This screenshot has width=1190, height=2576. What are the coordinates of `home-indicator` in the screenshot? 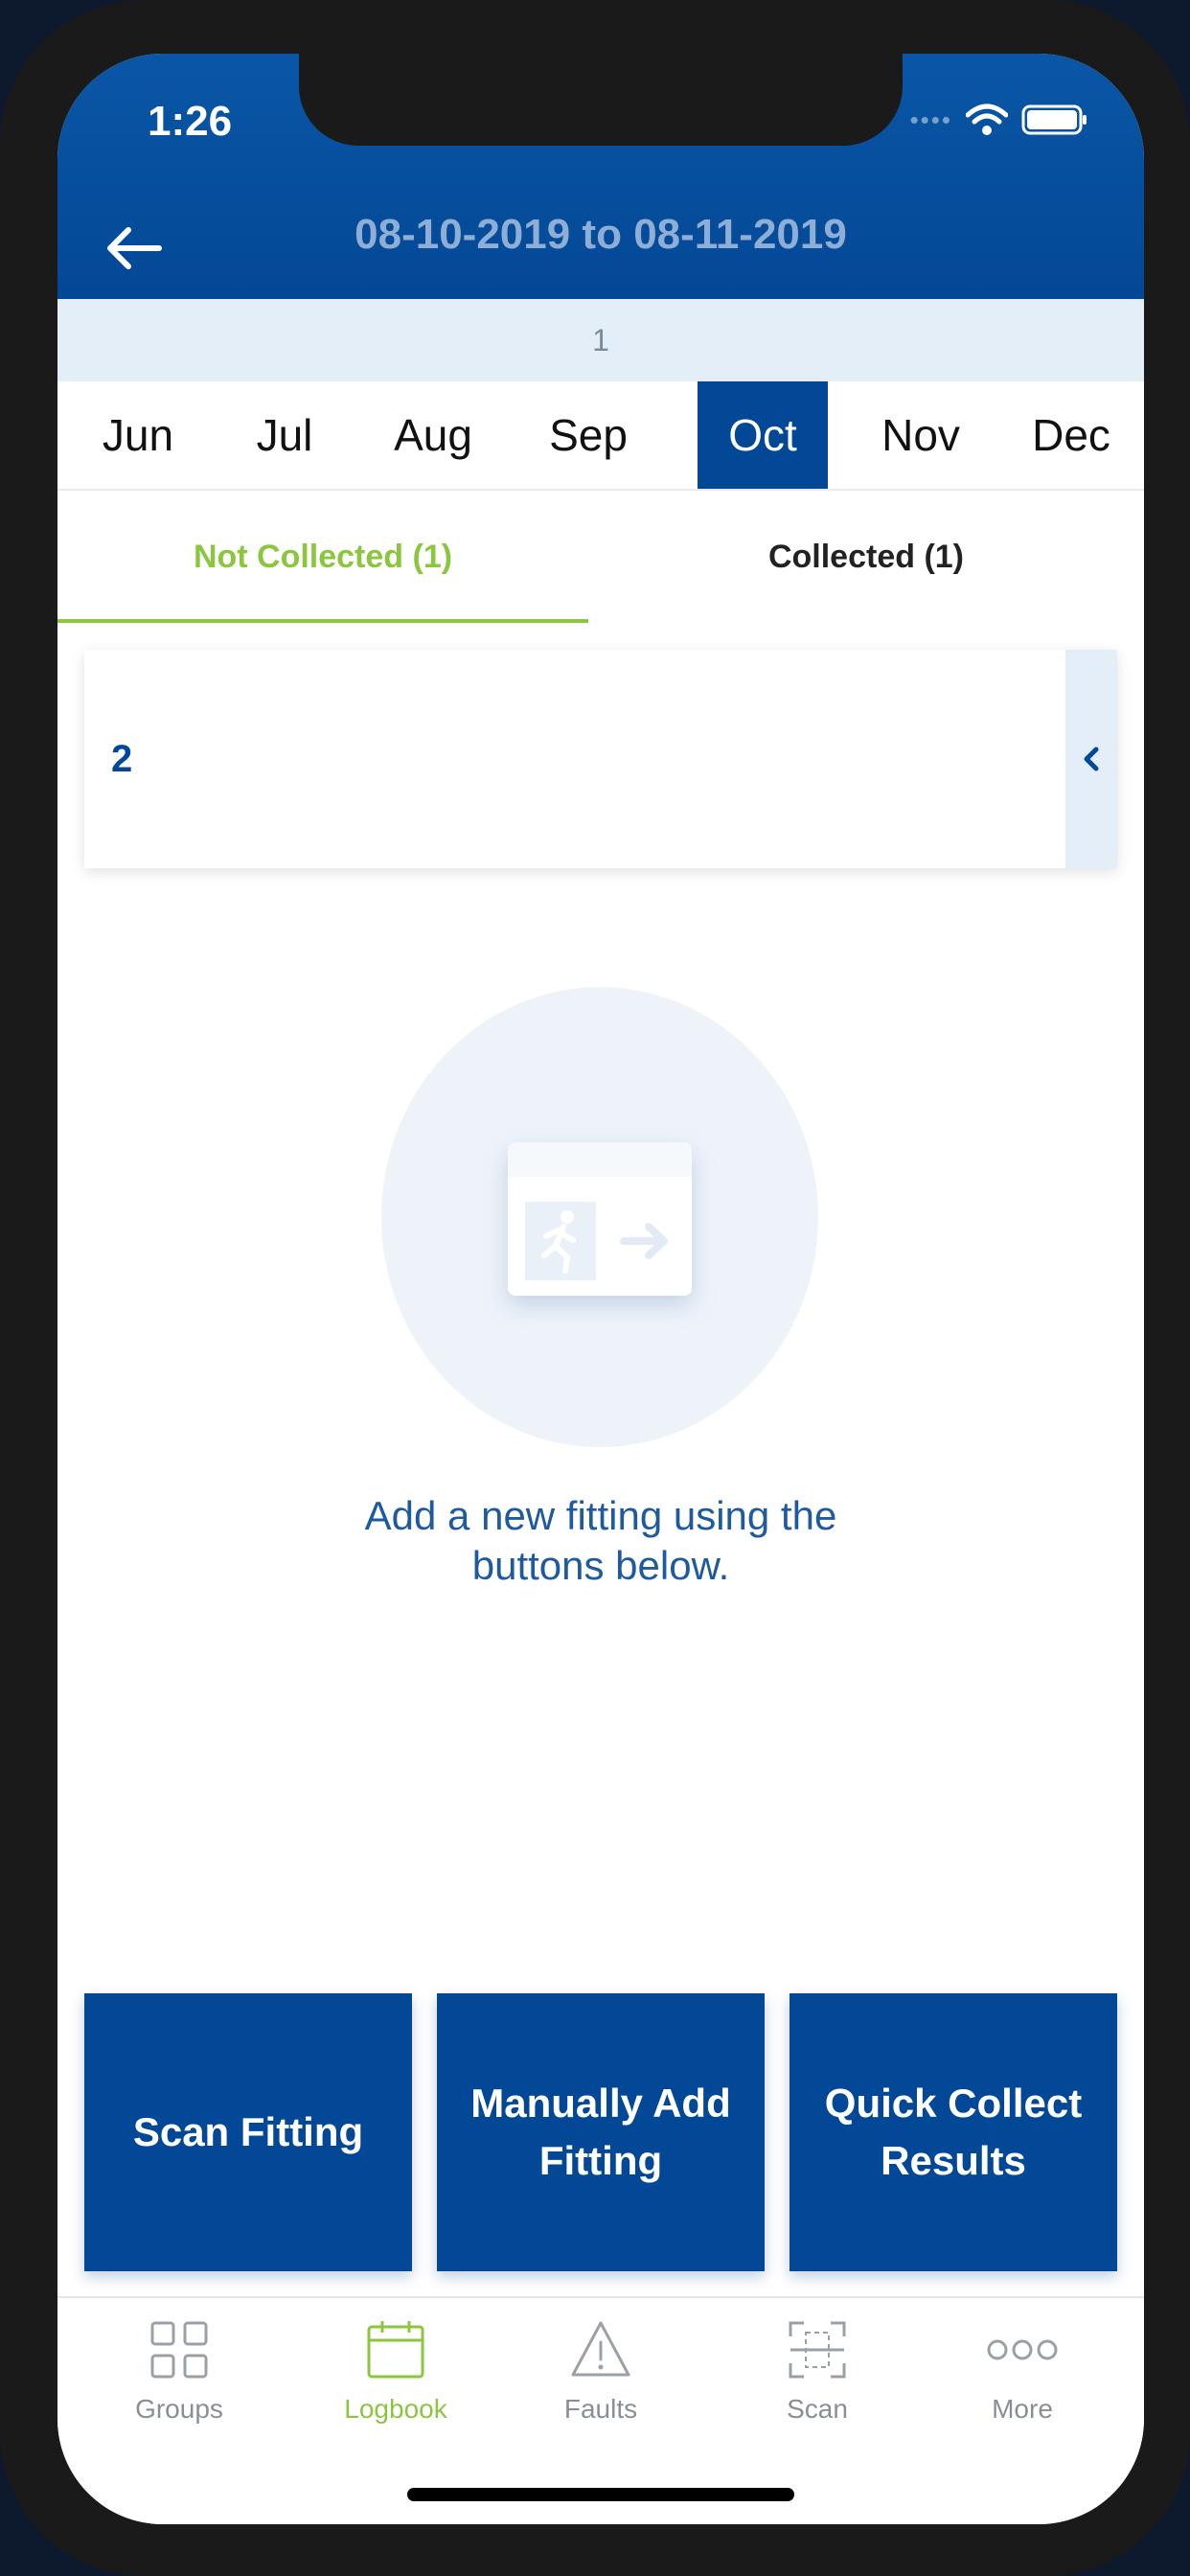 It's located at (601, 2494).